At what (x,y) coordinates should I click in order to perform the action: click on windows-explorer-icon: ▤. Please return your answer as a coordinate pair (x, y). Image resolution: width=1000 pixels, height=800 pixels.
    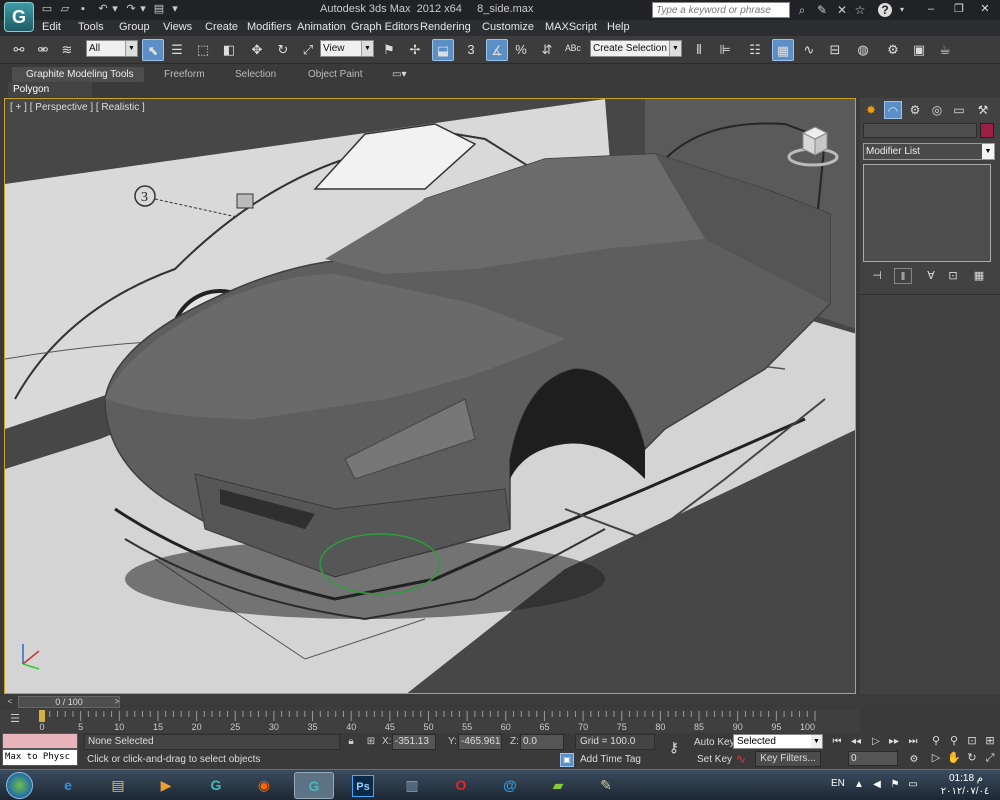
    Looking at the image, I should click on (118, 785).